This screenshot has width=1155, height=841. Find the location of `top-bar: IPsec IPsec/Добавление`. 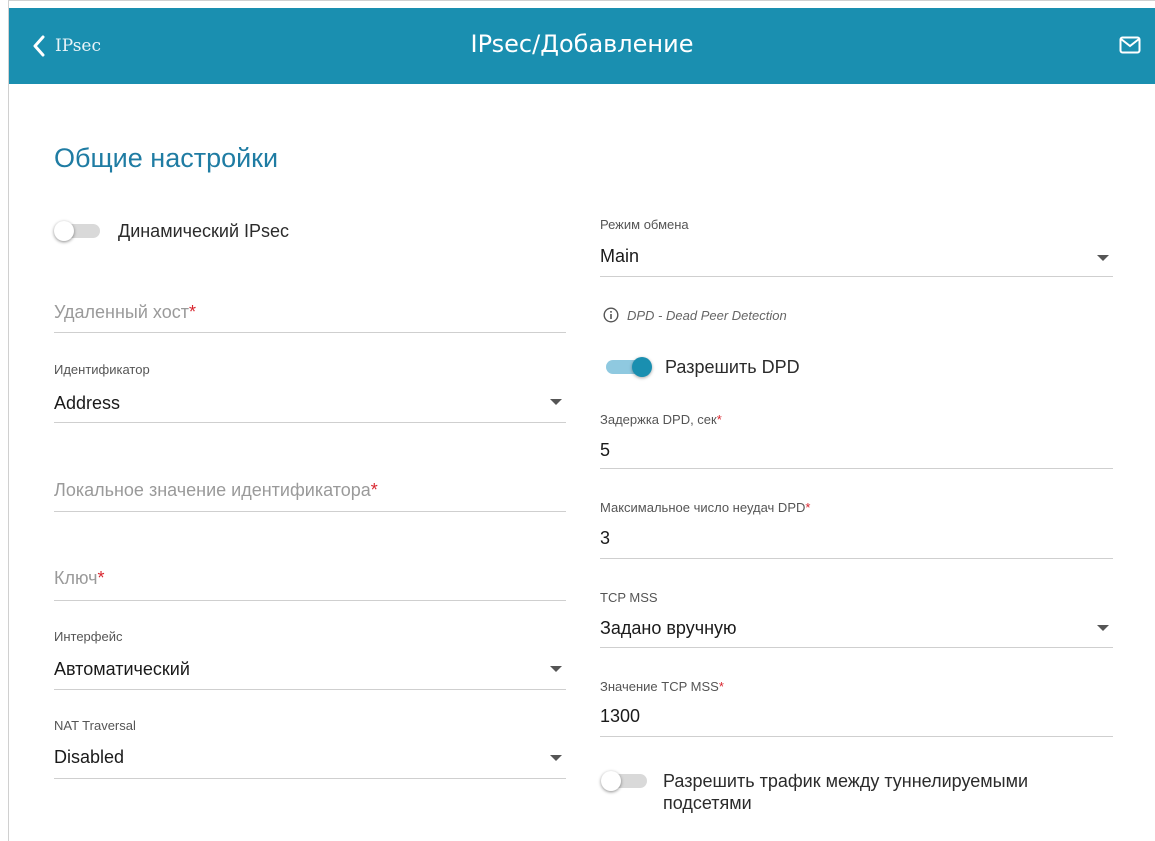

top-bar: IPsec IPsec/Добавление is located at coordinates (582, 46).